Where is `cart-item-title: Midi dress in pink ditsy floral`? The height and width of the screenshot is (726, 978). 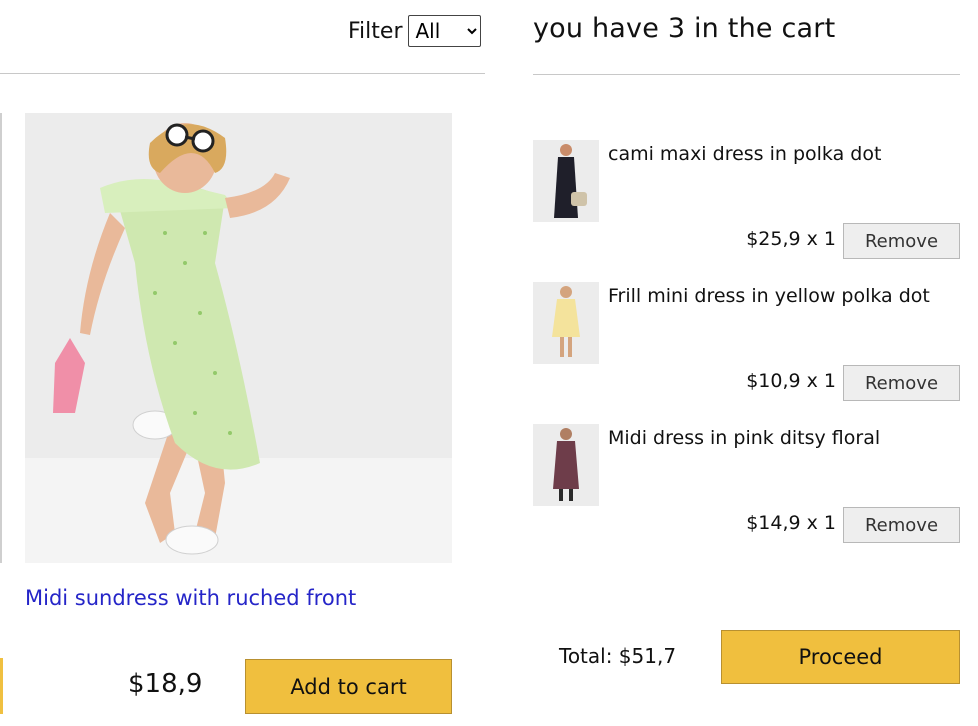 cart-item-title: Midi dress in pink ditsy floral is located at coordinates (744, 438).